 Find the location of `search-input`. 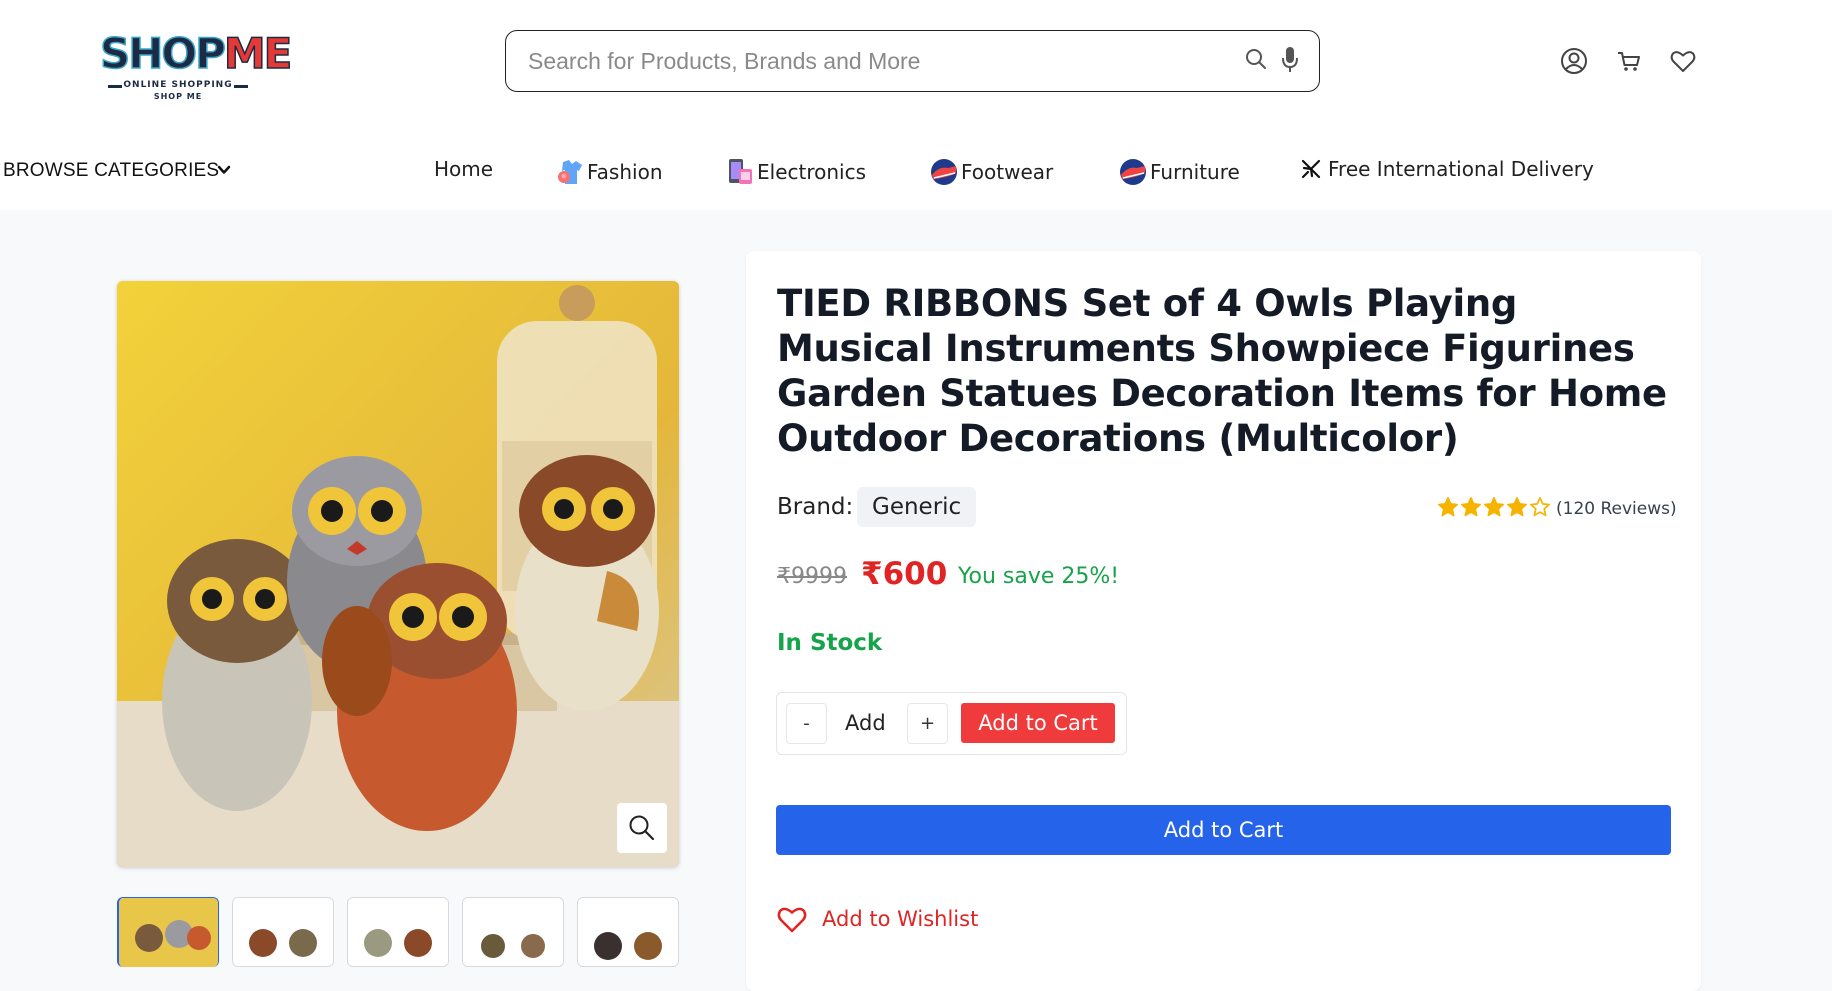

search-input is located at coordinates (878, 61).